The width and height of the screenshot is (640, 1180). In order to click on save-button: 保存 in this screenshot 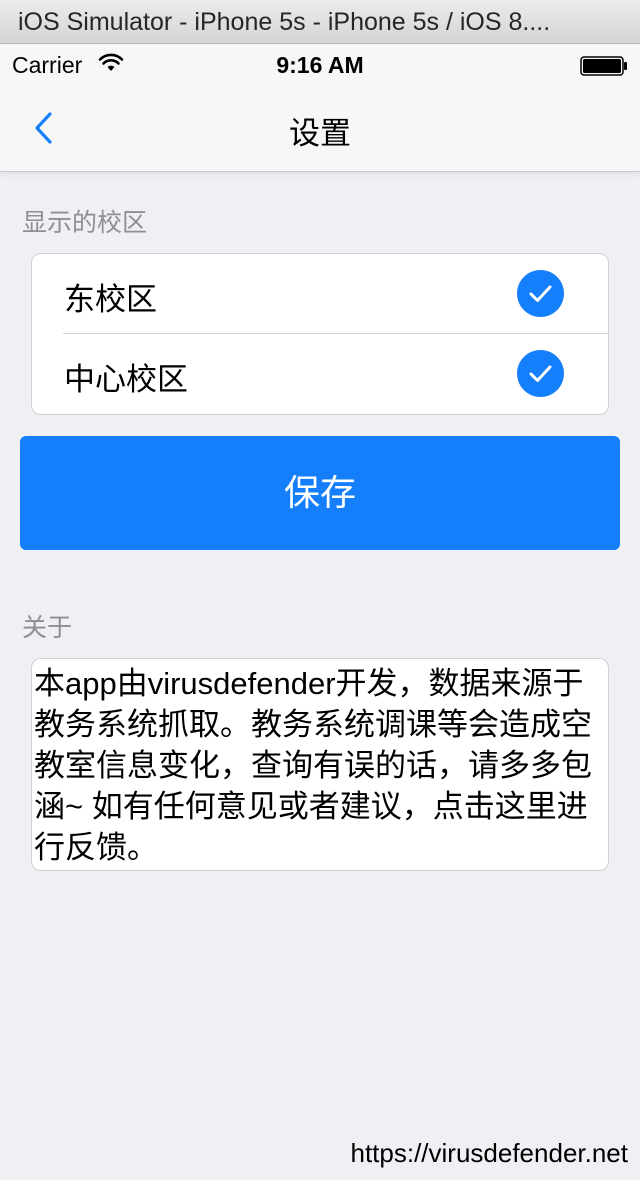, I will do `click(320, 493)`.